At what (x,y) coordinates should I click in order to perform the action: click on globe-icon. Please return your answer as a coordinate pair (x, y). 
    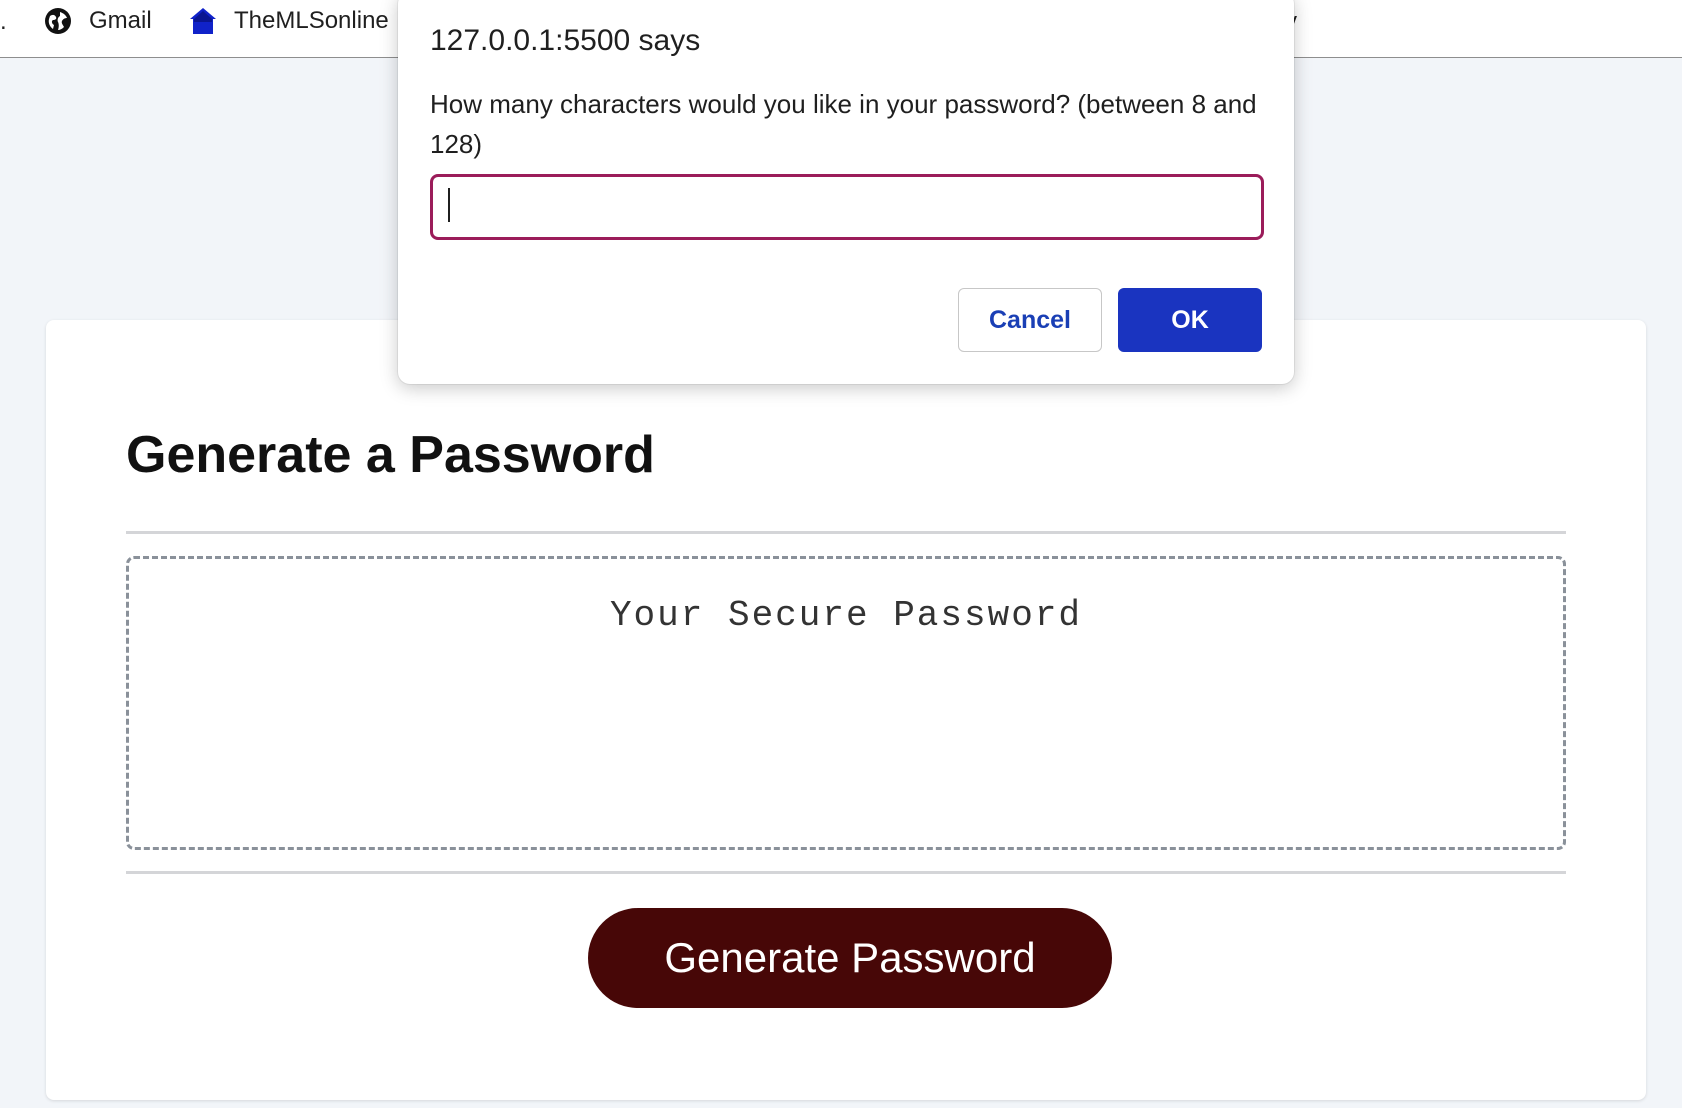
    Looking at the image, I should click on (58, 21).